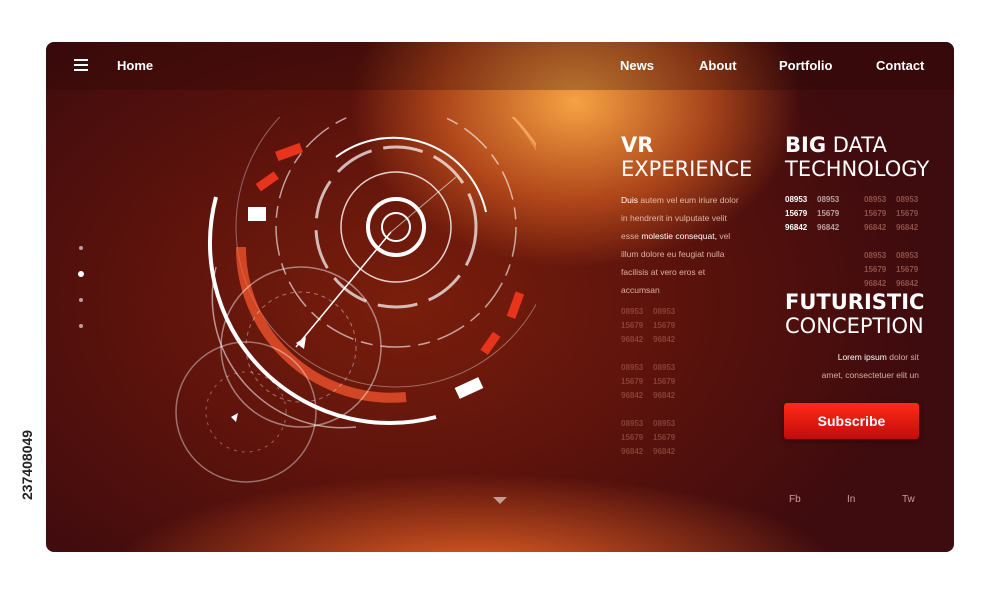 This screenshot has width=1000, height=594. What do you see at coordinates (500, 500) in the screenshot?
I see `scroll-down-icon` at bounding box center [500, 500].